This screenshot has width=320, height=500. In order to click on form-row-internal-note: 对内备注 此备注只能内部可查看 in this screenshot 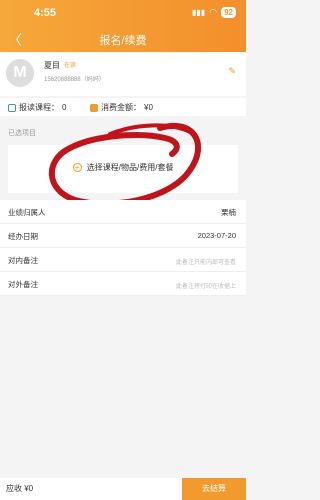, I will do `click(123, 260)`.